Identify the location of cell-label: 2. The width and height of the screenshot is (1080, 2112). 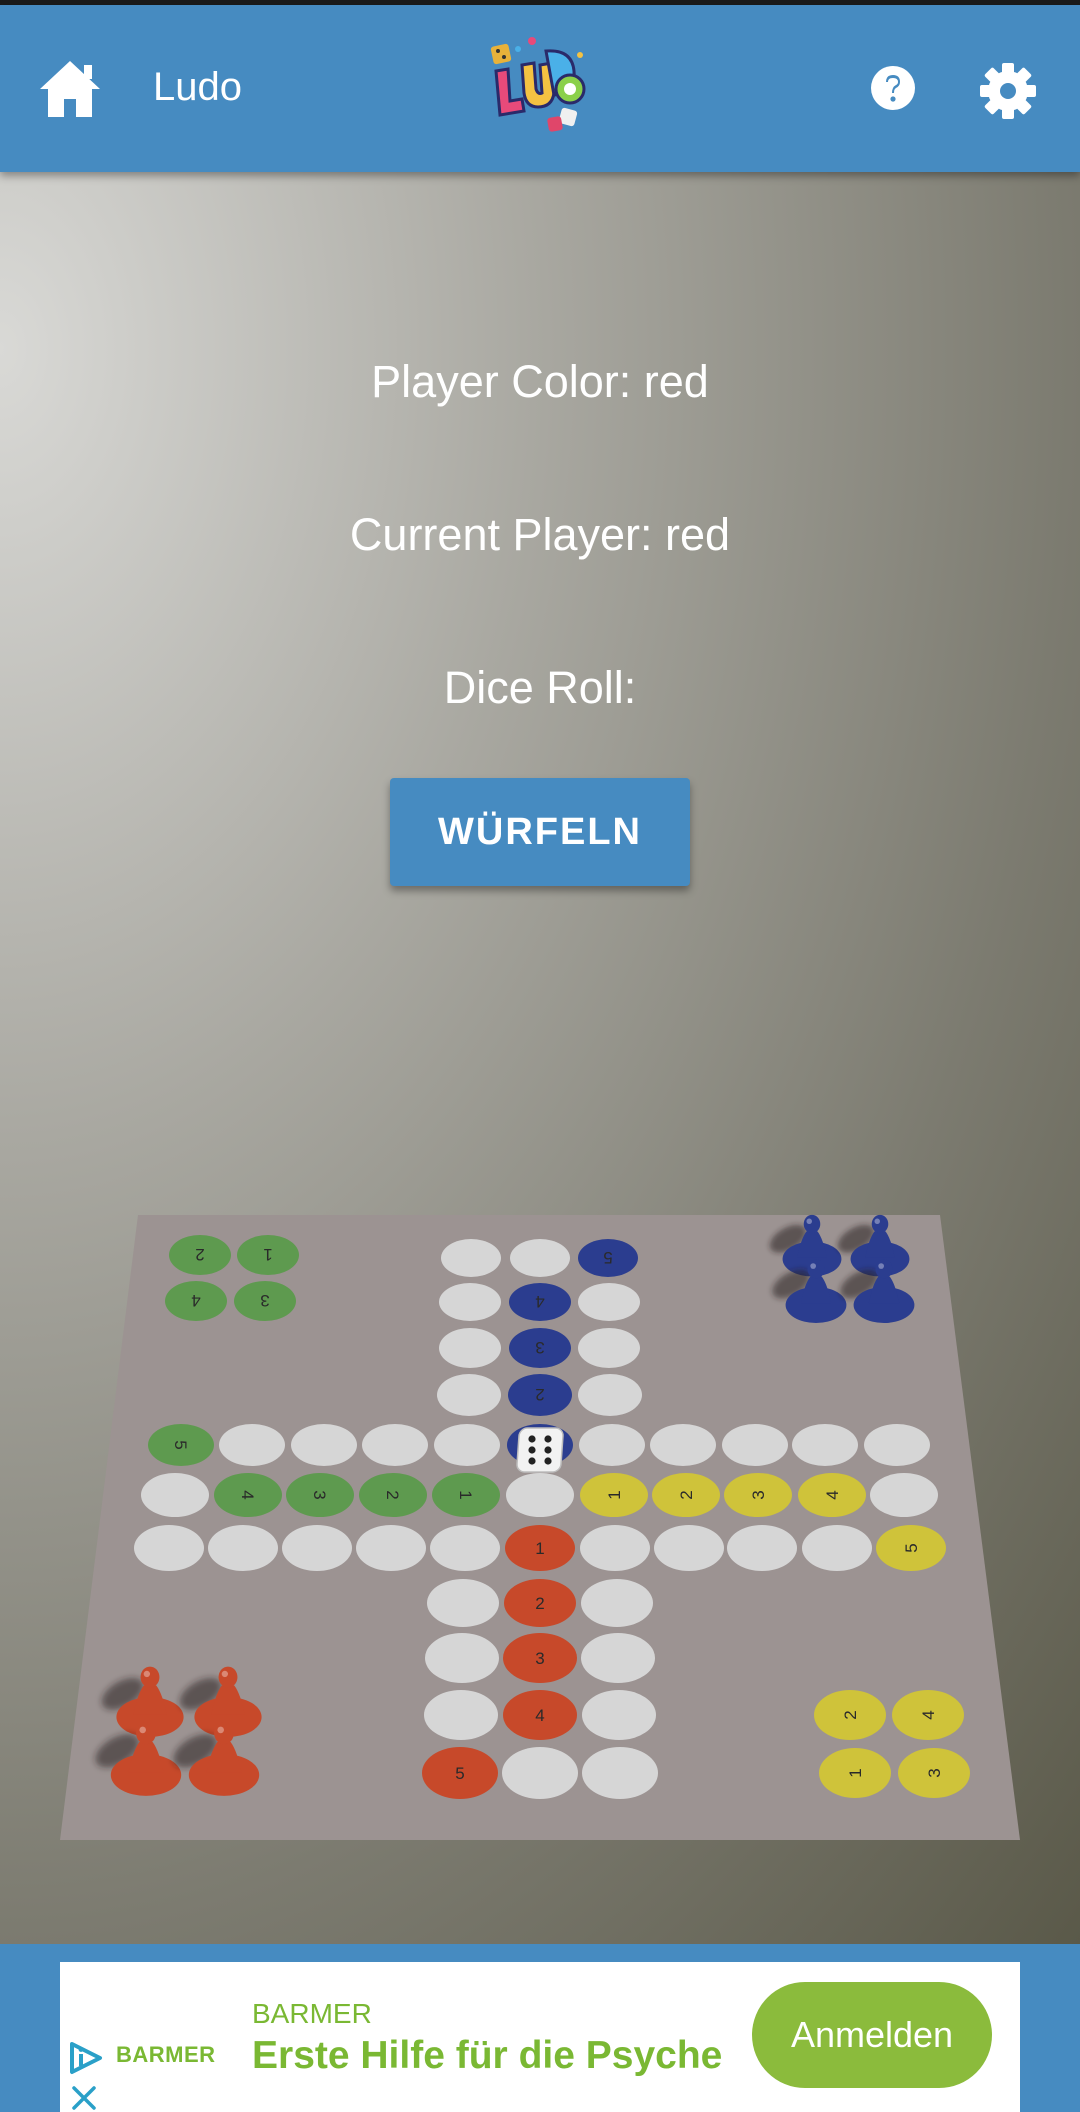
(539, 1603).